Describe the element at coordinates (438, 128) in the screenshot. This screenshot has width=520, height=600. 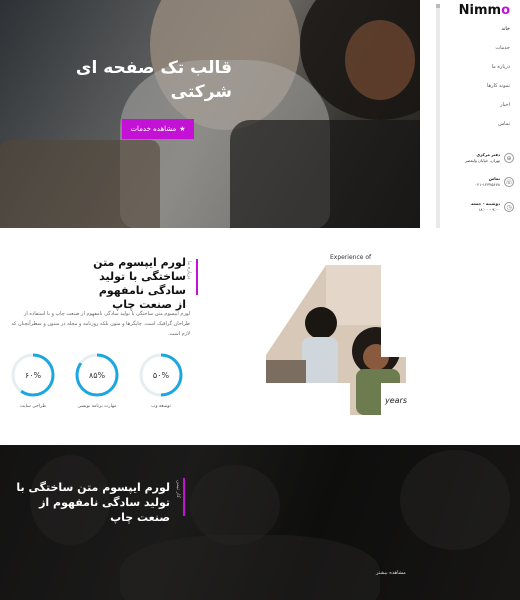
I see `scrollbar` at that location.